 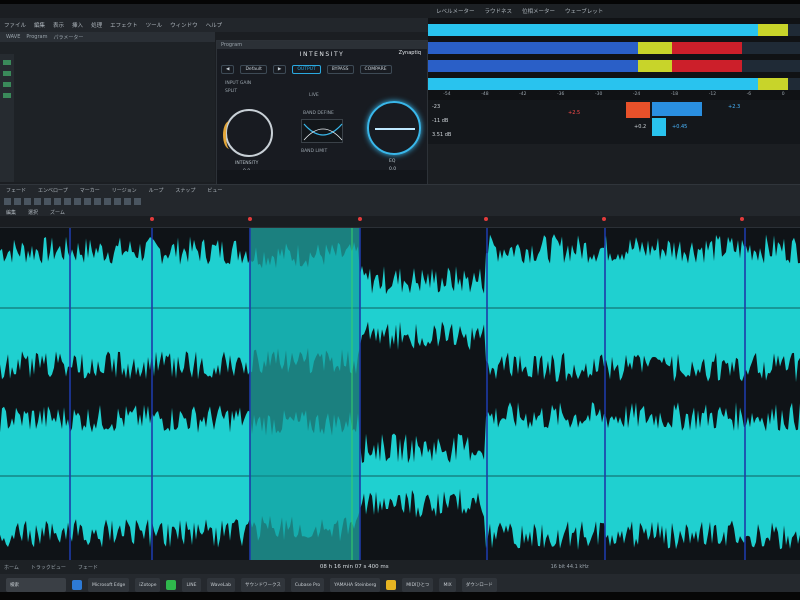 What do you see at coordinates (783, 94) in the screenshot?
I see `meter-tick: 0` at bounding box center [783, 94].